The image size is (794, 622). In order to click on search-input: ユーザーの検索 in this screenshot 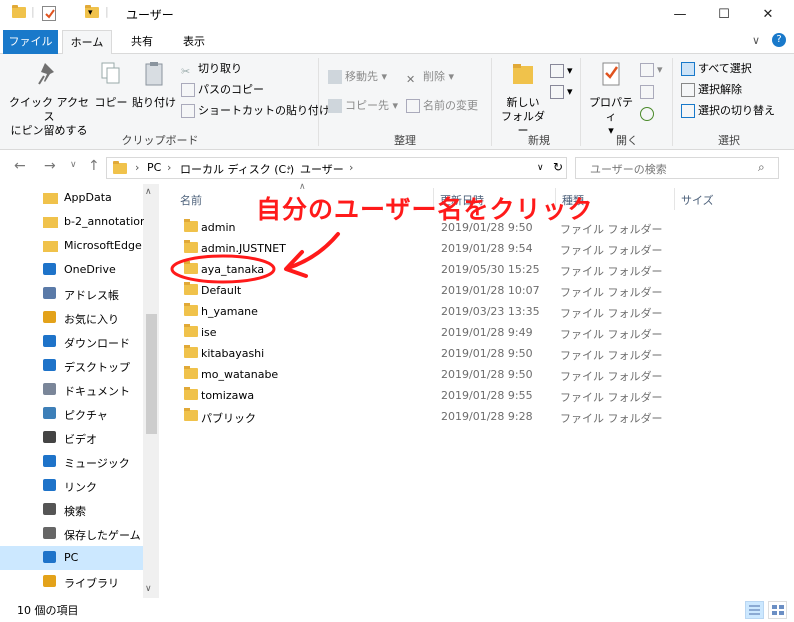, I will do `click(628, 169)`.